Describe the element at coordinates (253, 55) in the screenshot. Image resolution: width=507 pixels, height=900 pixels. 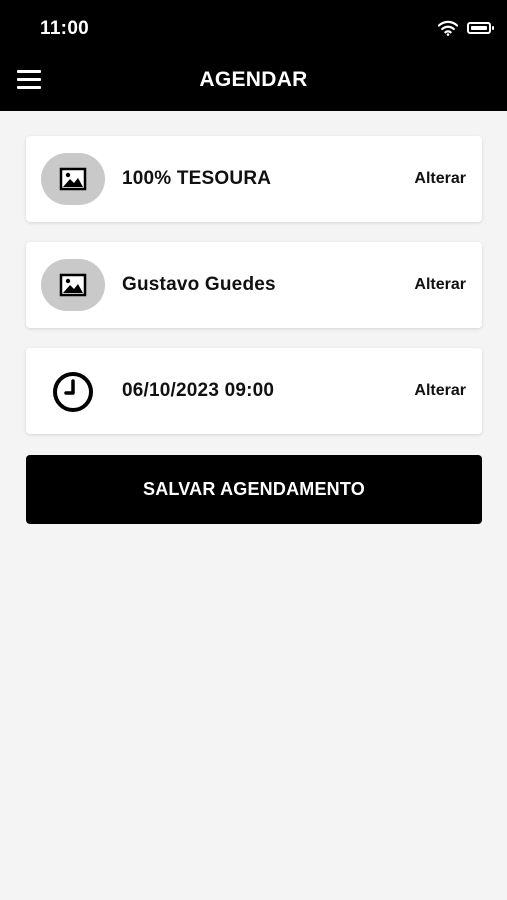
I see `top-bar: 11:00 AGENDAR` at that location.